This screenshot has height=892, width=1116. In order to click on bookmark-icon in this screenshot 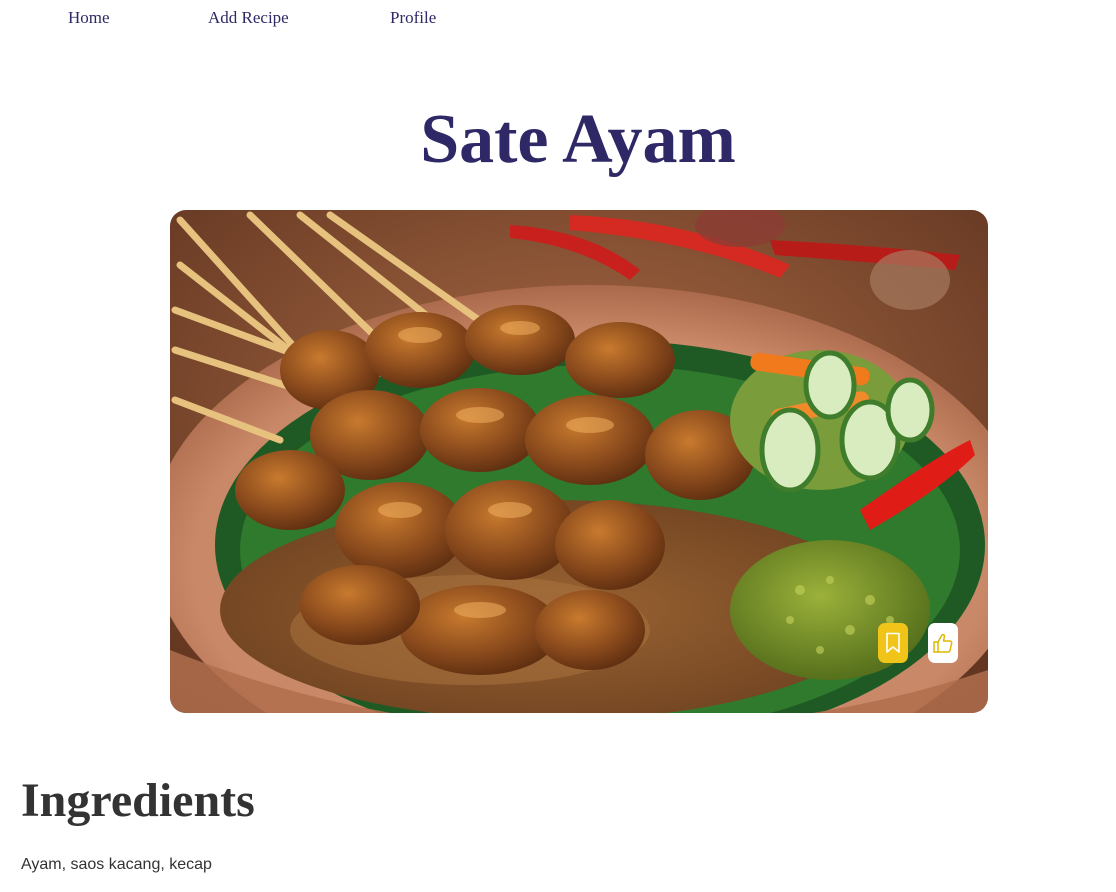, I will do `click(893, 642)`.